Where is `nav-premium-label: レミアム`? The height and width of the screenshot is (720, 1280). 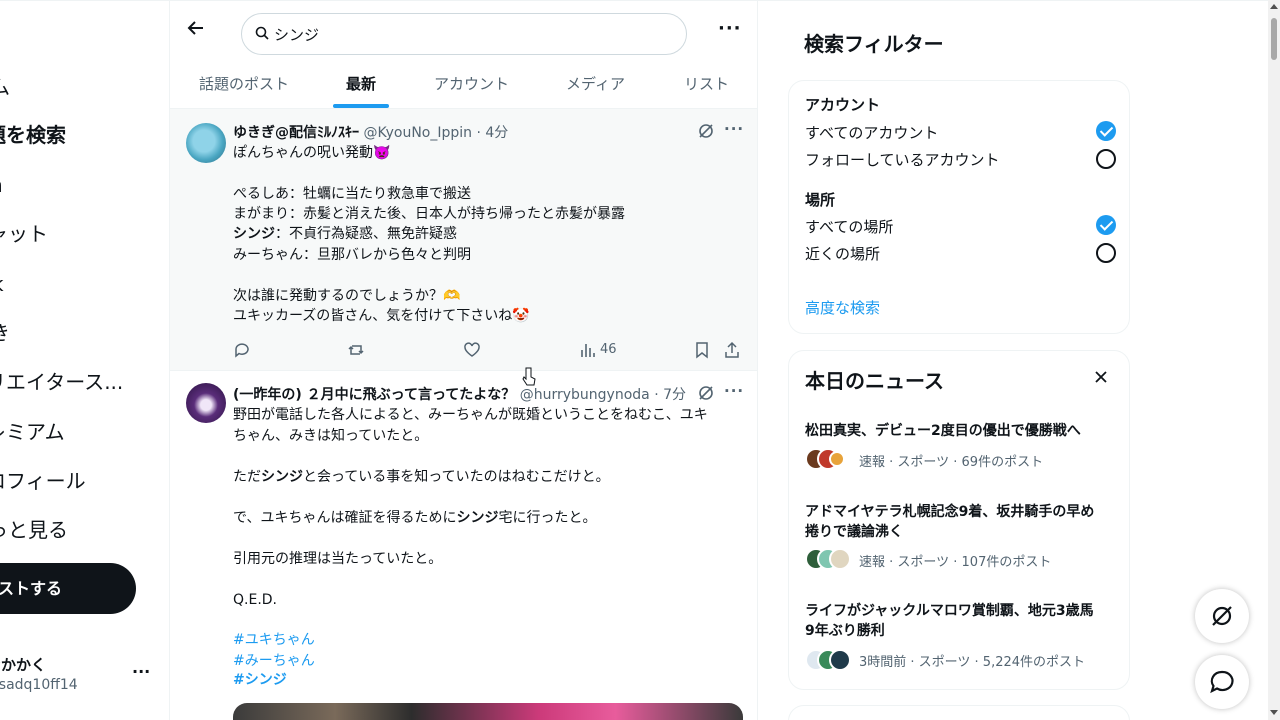
nav-premium-label: レミアム is located at coordinates (32, 432).